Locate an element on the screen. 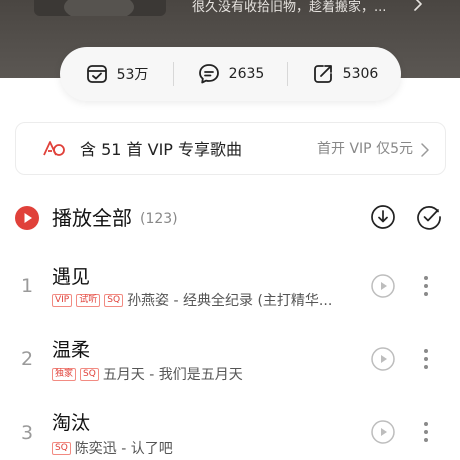 This screenshot has height=460, width=460. song-row: 2 温柔 独家 SQ 五月天 - 我们是五月天 is located at coordinates (230, 360).